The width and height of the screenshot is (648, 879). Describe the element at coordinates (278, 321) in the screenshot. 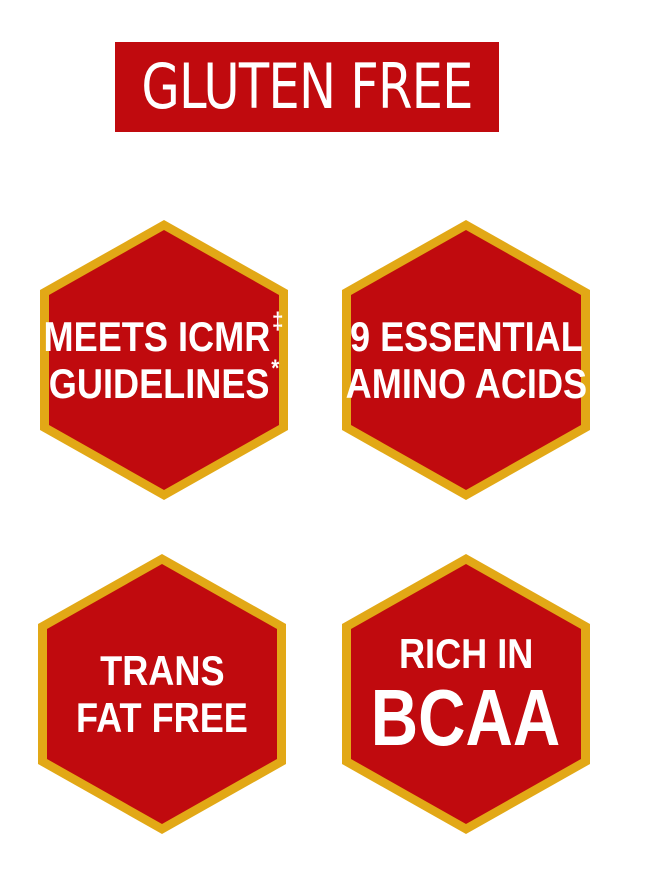

I see `double-dagger-mark: ‡` at that location.